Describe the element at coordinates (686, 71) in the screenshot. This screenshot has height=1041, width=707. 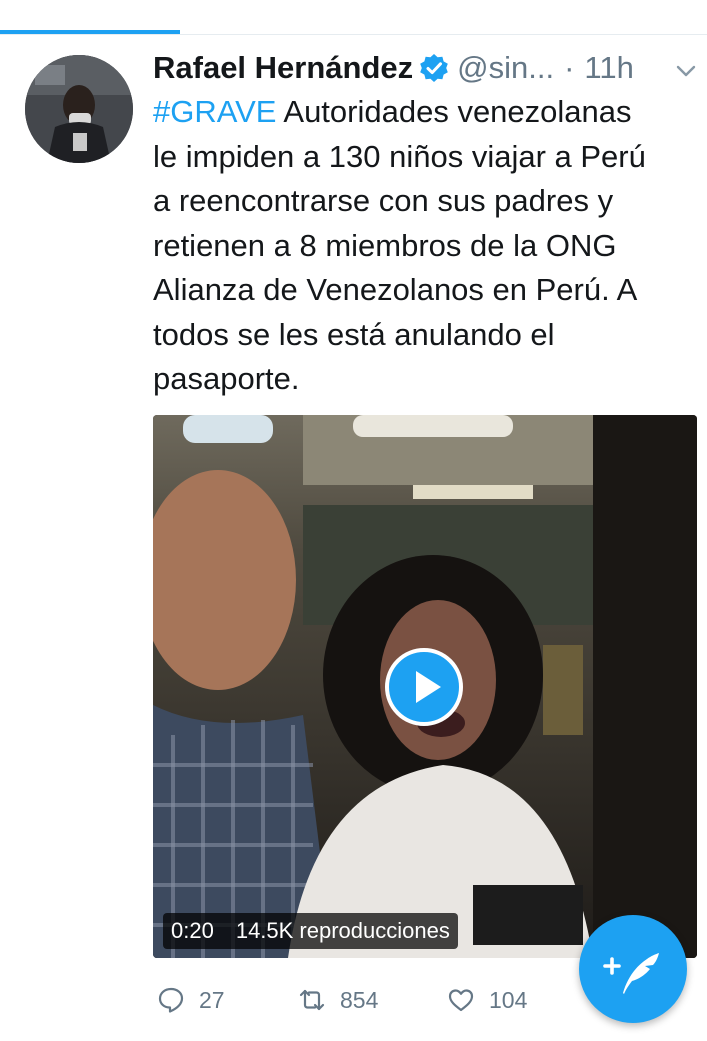
I see `chevron-down-icon` at that location.